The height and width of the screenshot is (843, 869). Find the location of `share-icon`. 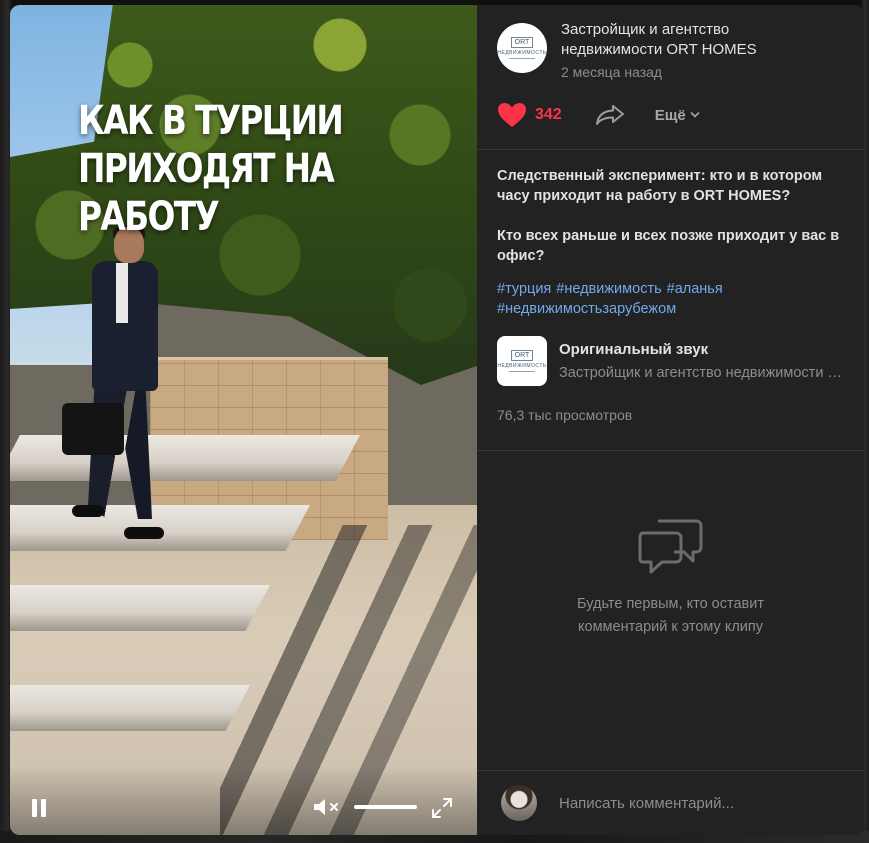

share-icon is located at coordinates (609, 115).